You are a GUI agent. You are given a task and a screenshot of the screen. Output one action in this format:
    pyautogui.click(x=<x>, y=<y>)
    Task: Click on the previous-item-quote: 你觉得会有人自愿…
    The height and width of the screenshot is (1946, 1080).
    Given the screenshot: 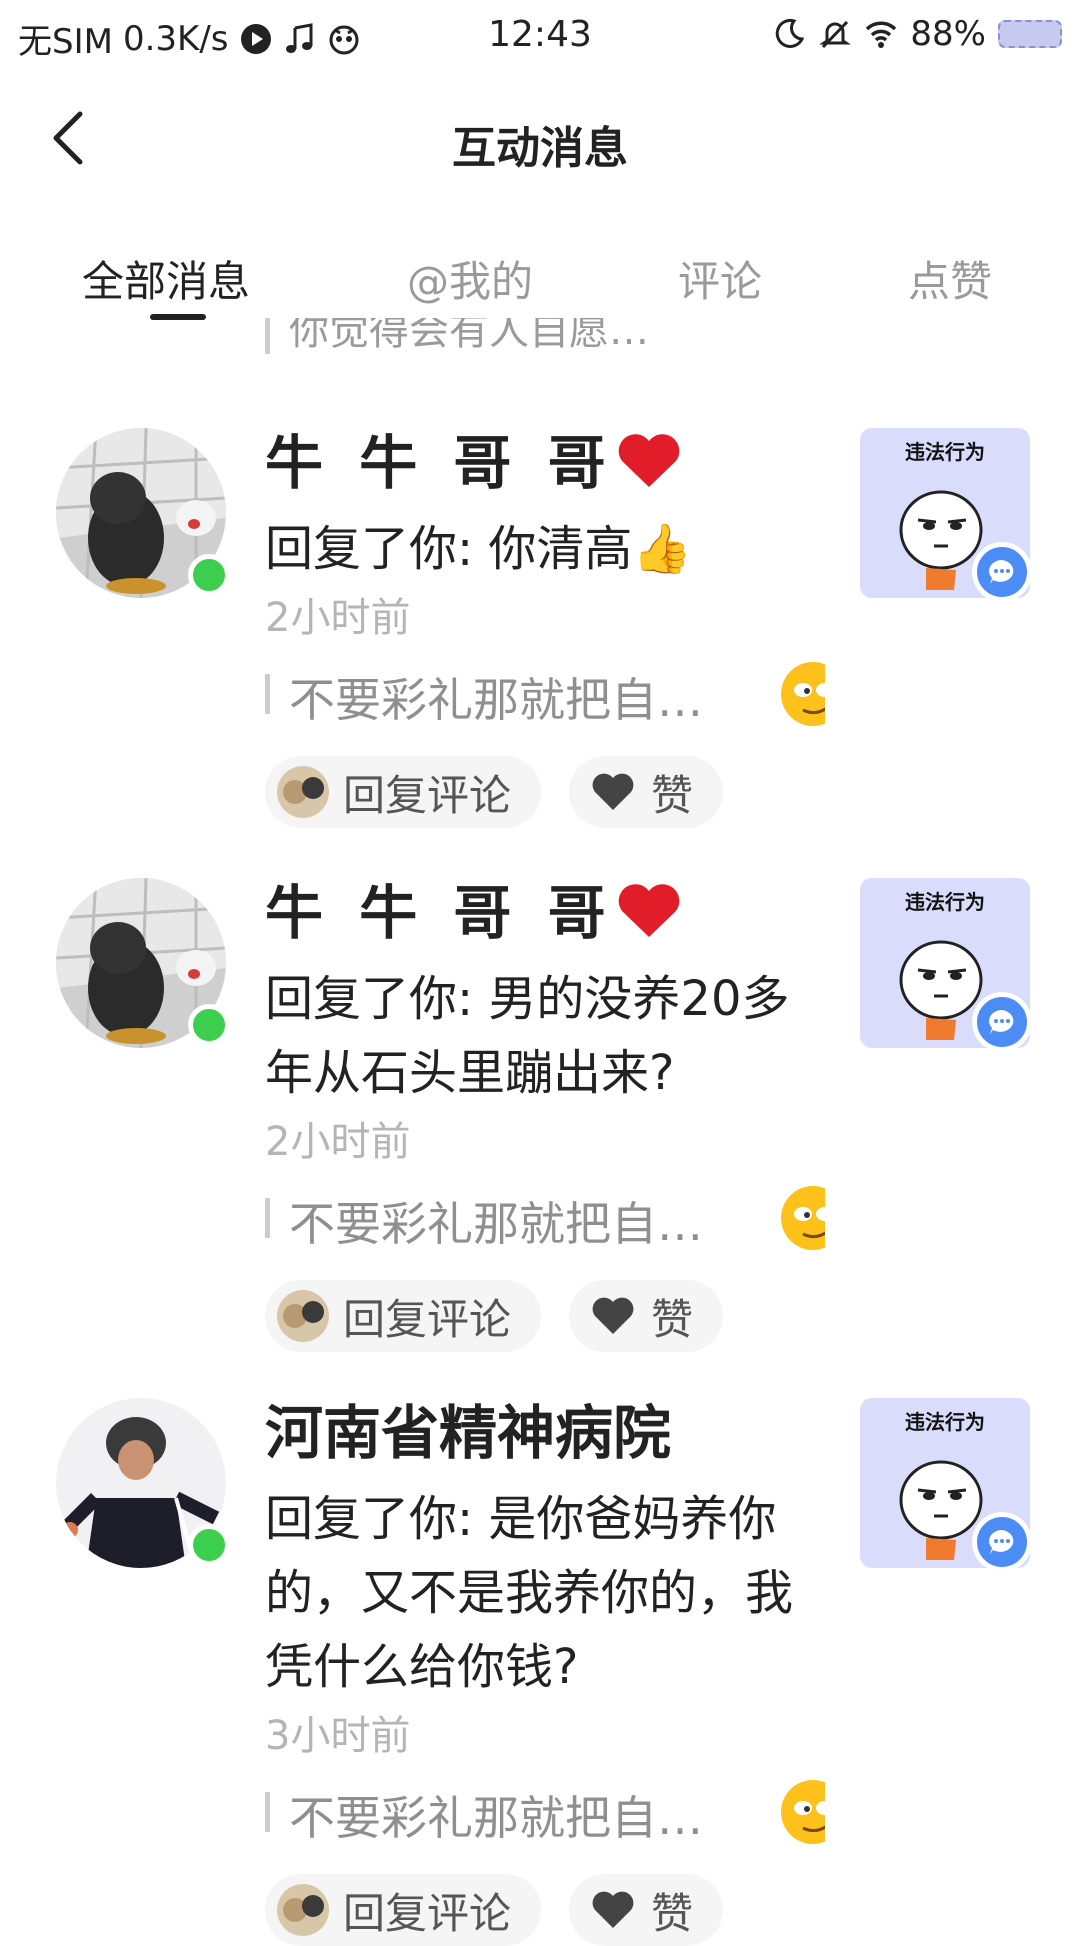 What is the action you would take?
    pyautogui.click(x=545, y=338)
    